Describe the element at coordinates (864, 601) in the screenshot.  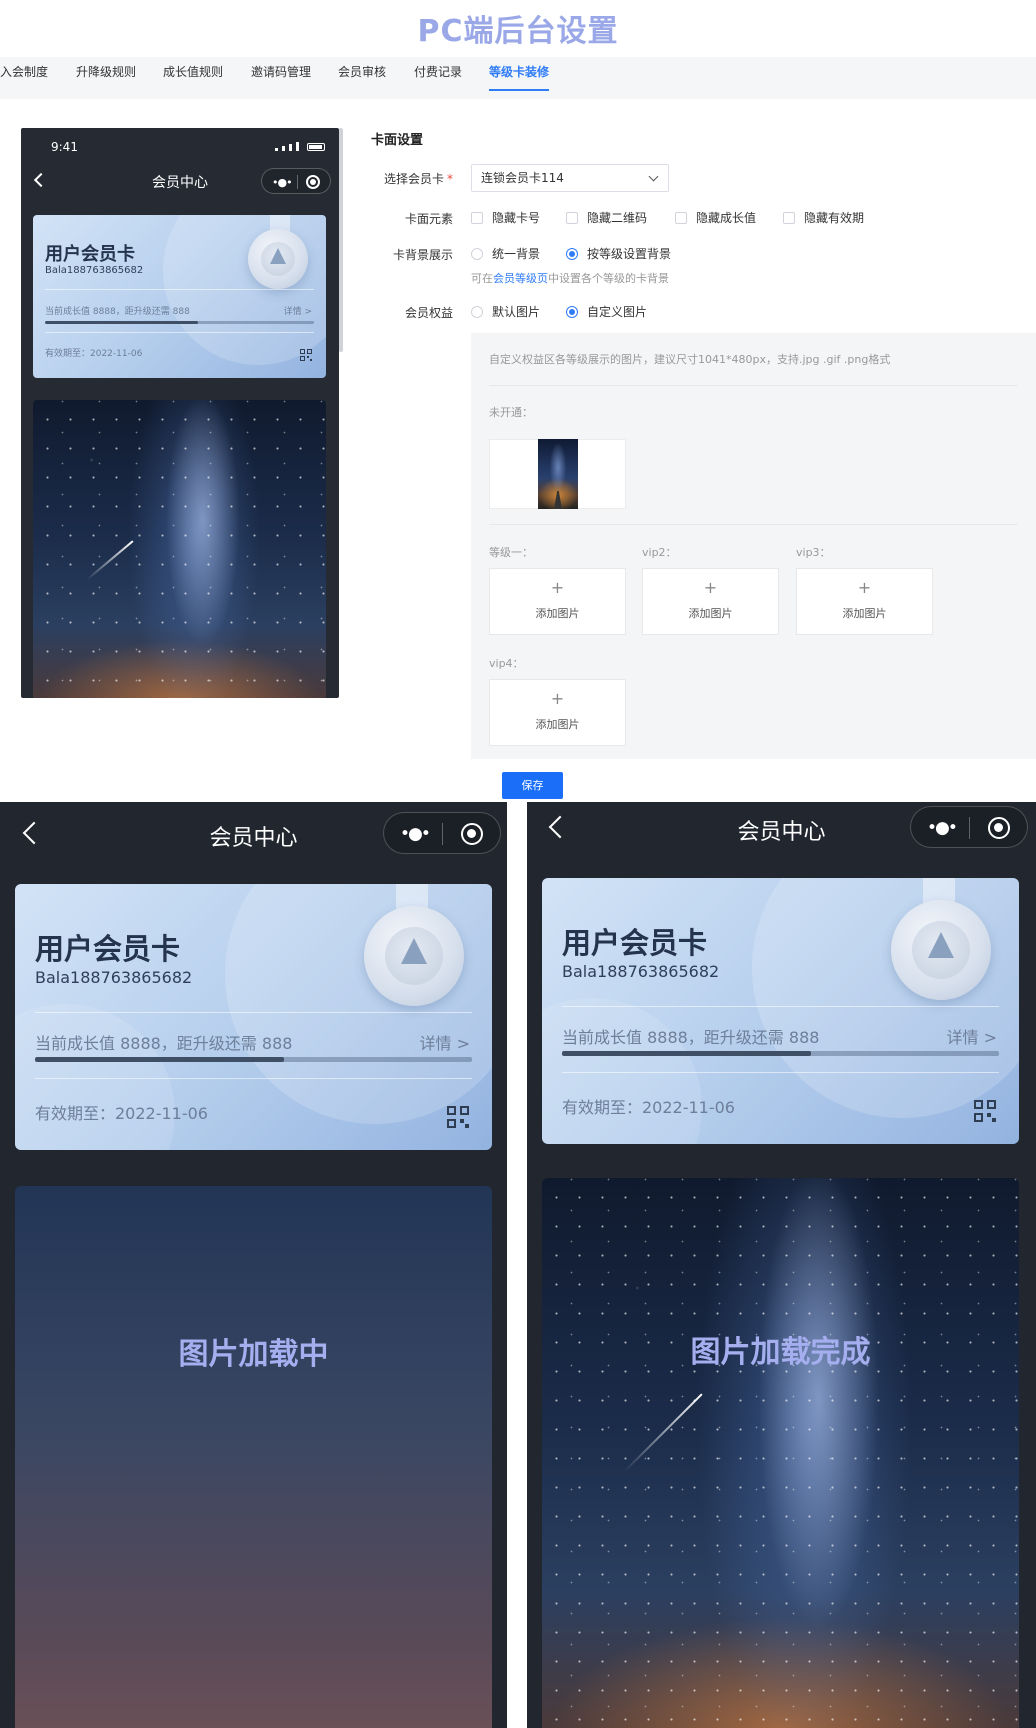
I see `upload-vip3: + 添加图片` at that location.